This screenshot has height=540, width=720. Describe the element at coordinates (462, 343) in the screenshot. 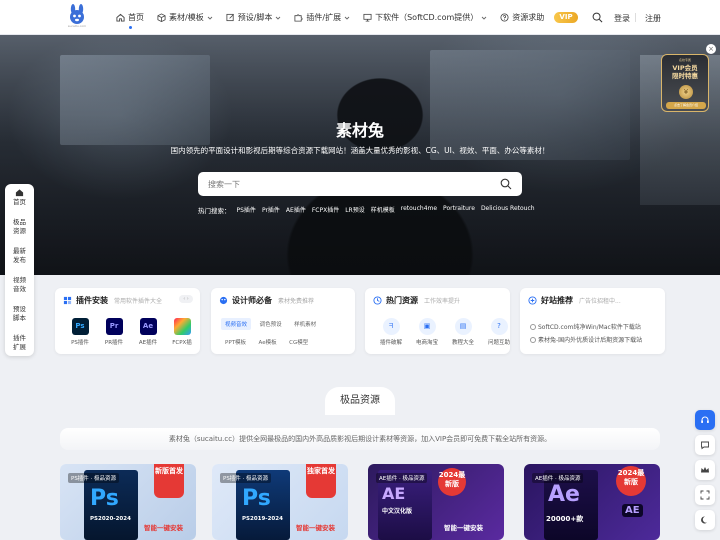

I see `hot-item-label: 教程大全` at that location.